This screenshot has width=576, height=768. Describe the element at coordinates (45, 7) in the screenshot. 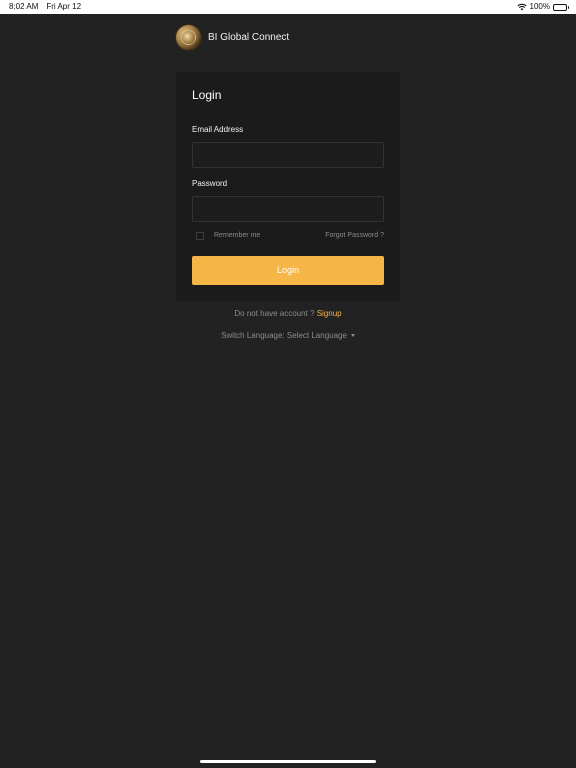

I see `status-time-date: 8:02 AM Fri Apr 12` at that location.